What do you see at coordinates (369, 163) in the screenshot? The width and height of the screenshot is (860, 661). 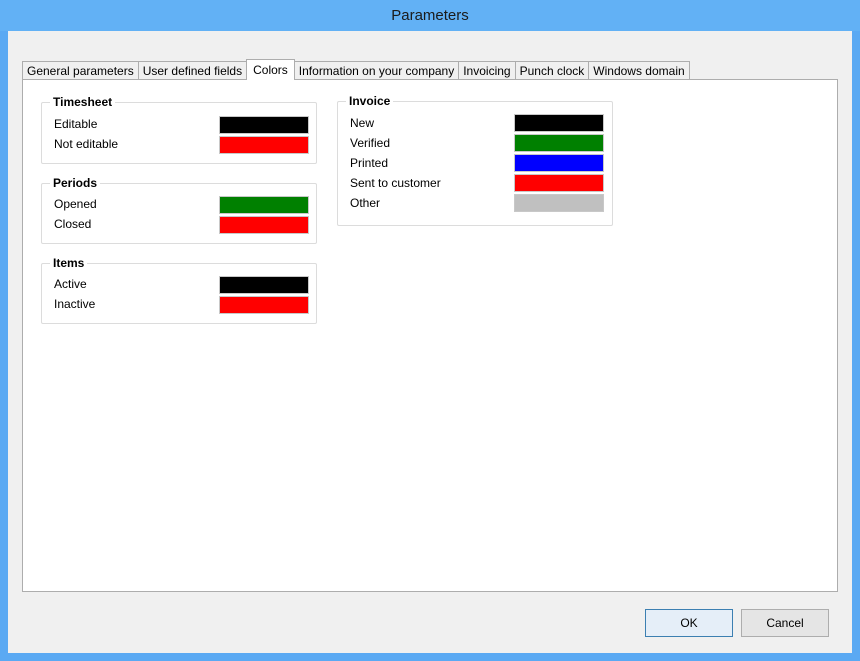 I see `printed-label: Printed` at bounding box center [369, 163].